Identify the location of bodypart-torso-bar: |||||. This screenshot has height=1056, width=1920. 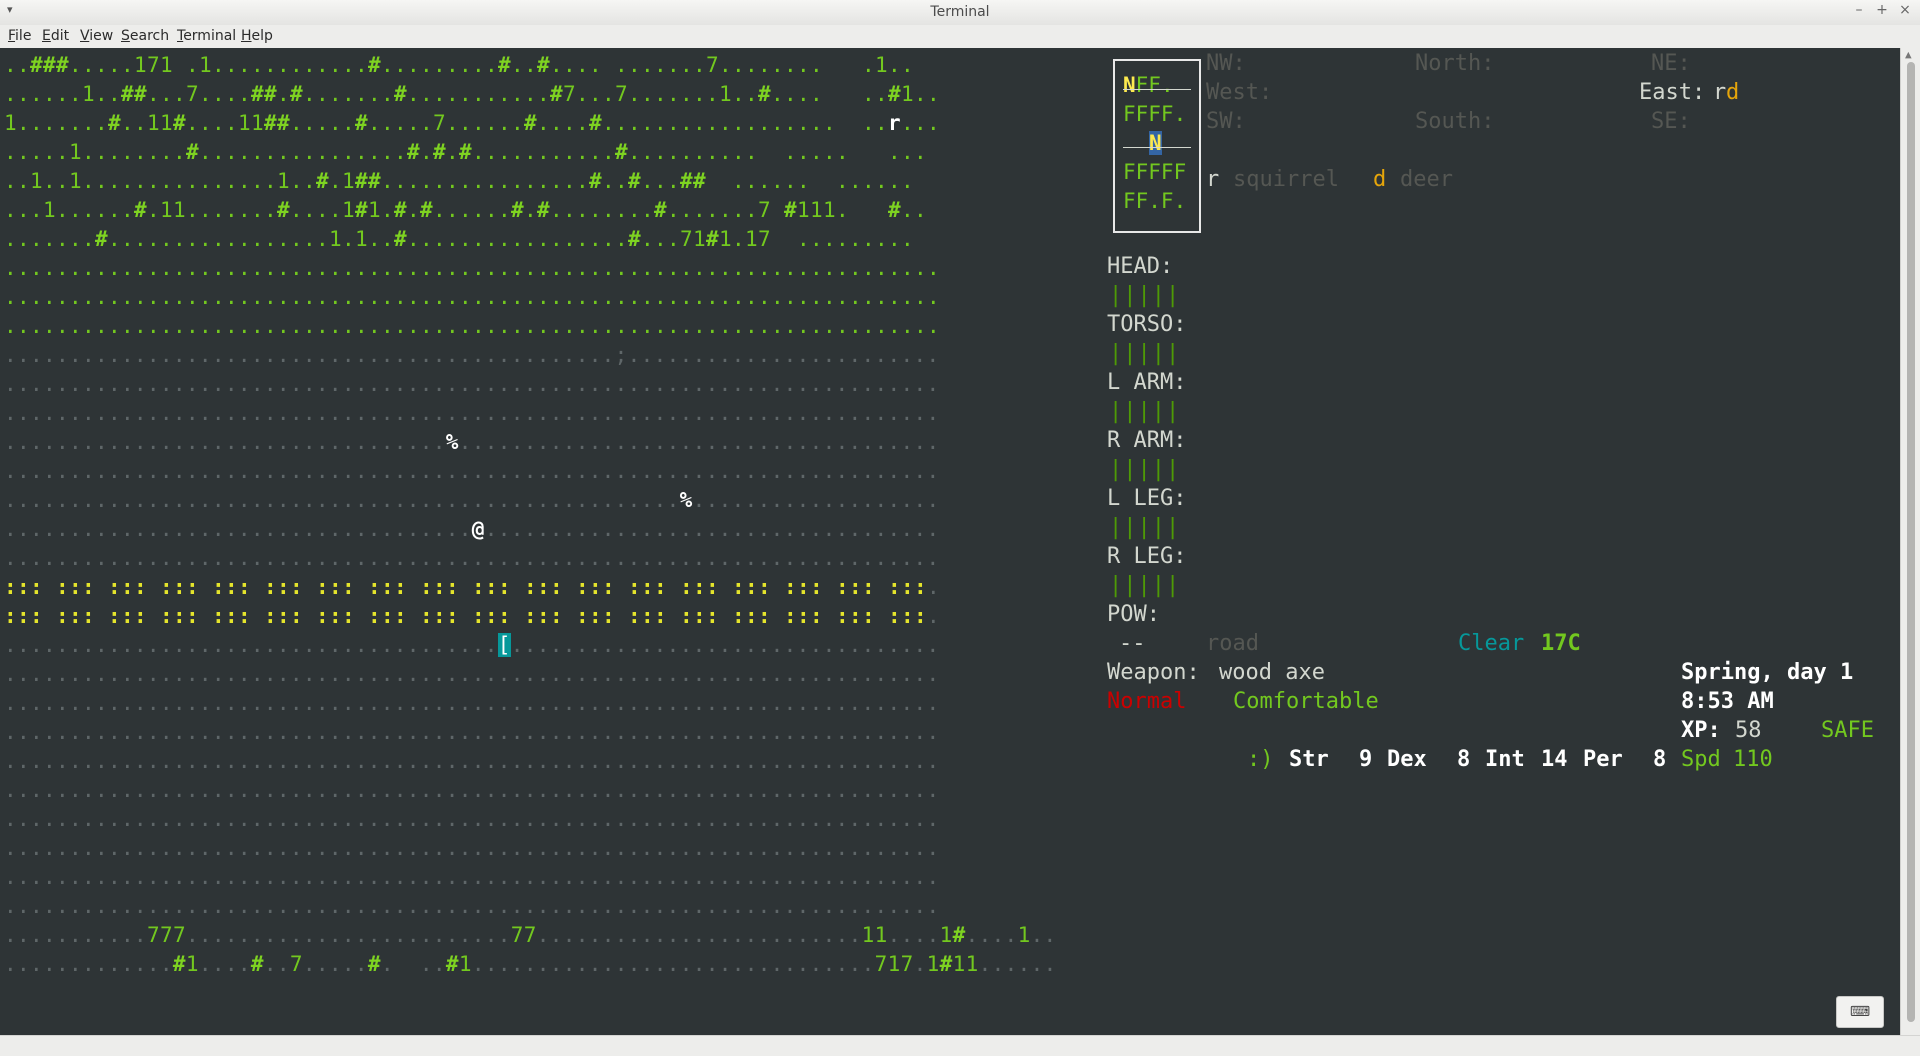
(1145, 353).